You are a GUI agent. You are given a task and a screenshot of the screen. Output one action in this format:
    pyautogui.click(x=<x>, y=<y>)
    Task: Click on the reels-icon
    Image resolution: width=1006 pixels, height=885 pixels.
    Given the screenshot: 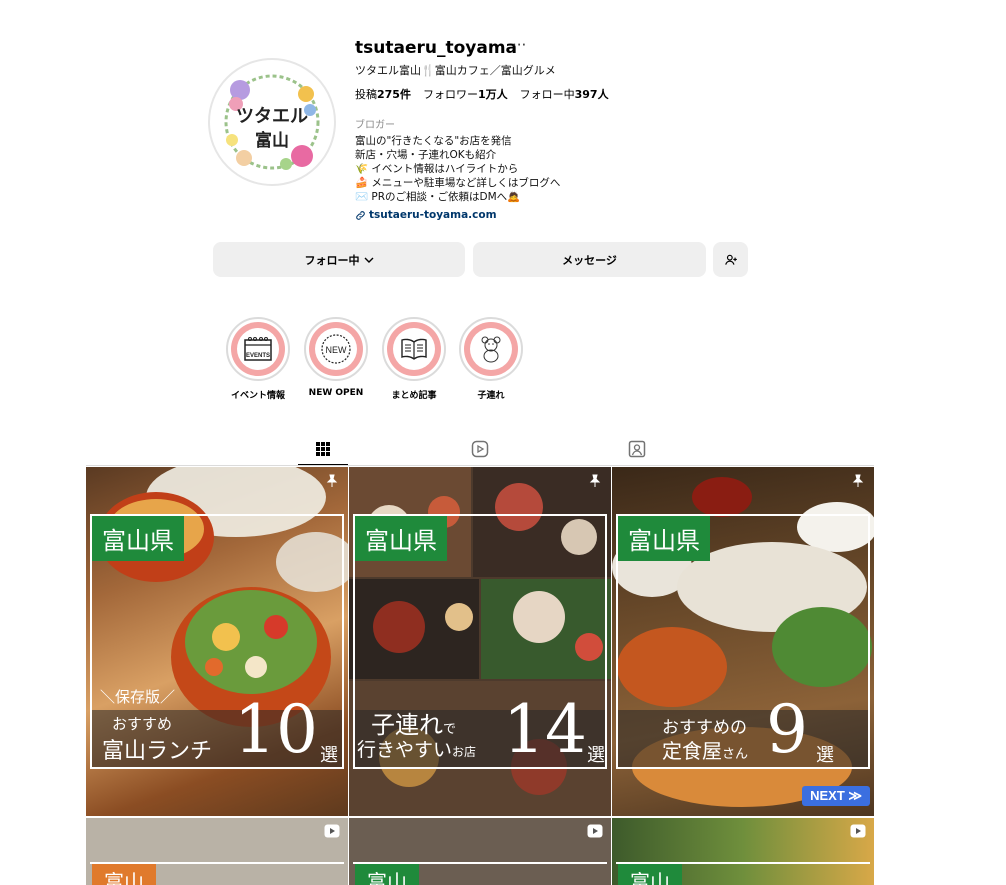 What is the action you would take?
    pyautogui.click(x=480, y=449)
    